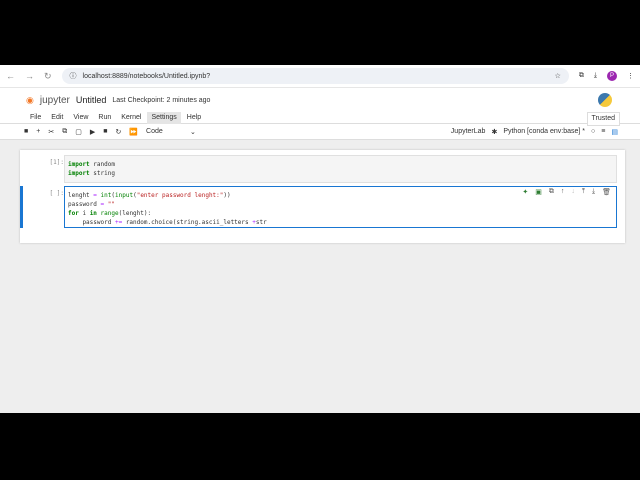 The image size is (640, 480). I want to click on download-icon: ⤓, so click(595, 76).